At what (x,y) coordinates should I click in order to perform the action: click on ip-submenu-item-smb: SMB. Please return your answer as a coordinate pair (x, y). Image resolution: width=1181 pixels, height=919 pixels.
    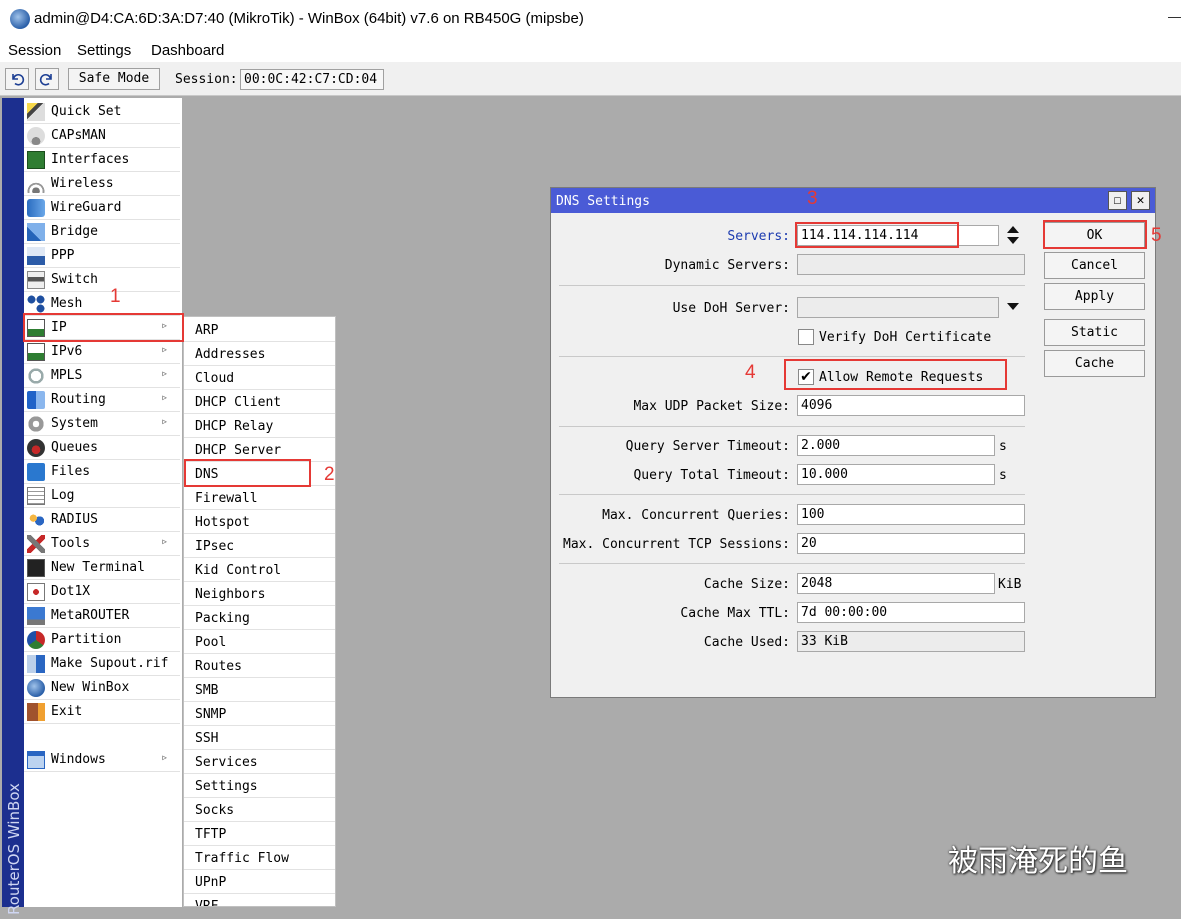
    Looking at the image, I should click on (259, 690).